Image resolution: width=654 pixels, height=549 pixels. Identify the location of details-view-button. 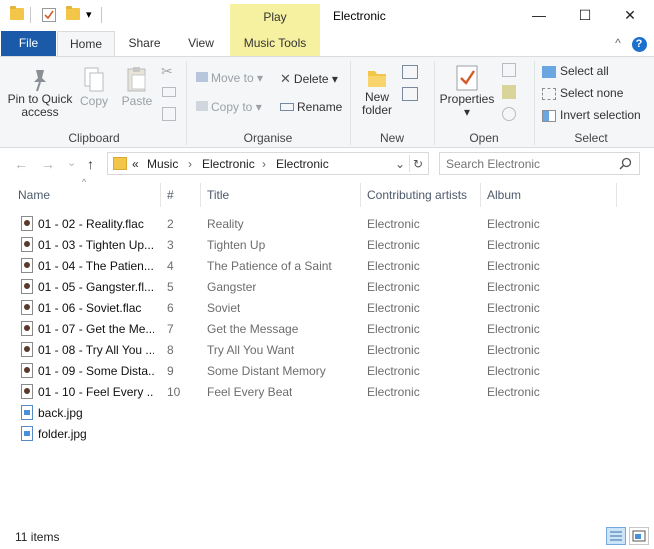
(616, 536).